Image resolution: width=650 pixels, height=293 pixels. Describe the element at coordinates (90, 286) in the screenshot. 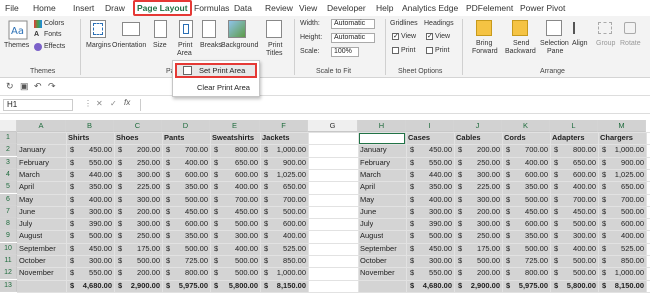

I see `total-cell: $4,680.00` at that location.